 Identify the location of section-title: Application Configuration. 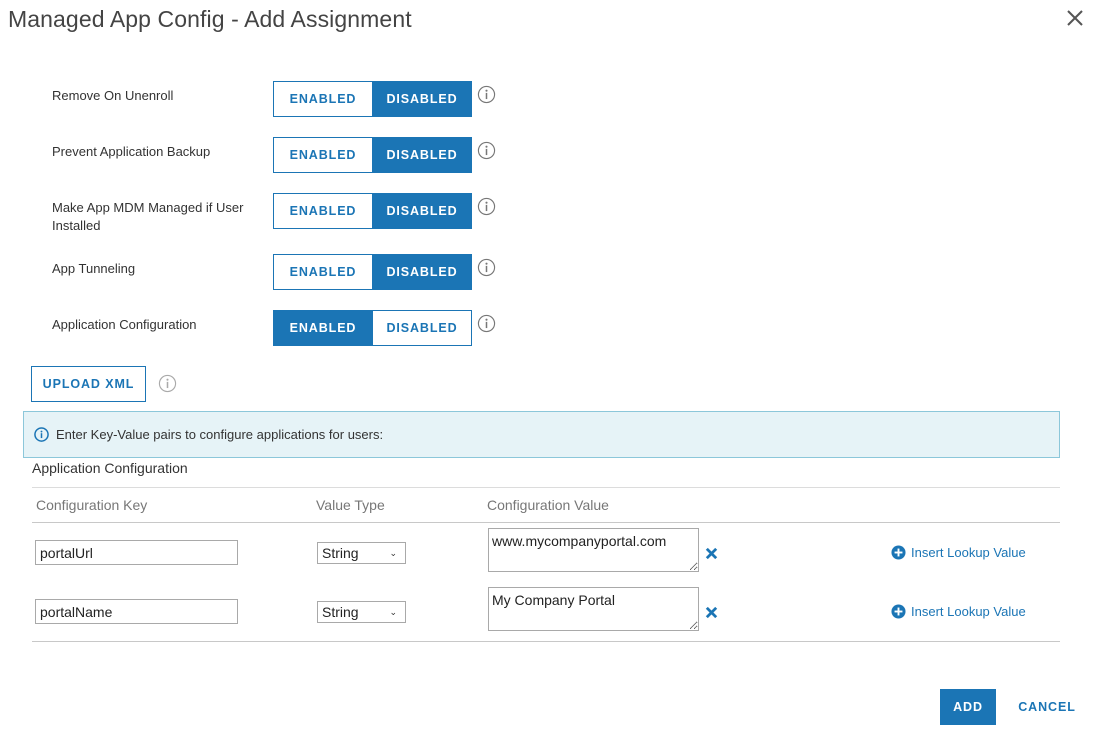
(110, 468).